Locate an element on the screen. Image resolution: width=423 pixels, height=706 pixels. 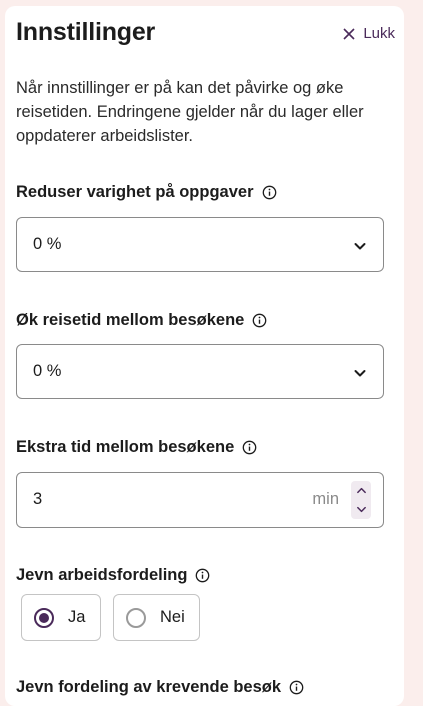
extra-time-input: 3 min is located at coordinates (200, 500).